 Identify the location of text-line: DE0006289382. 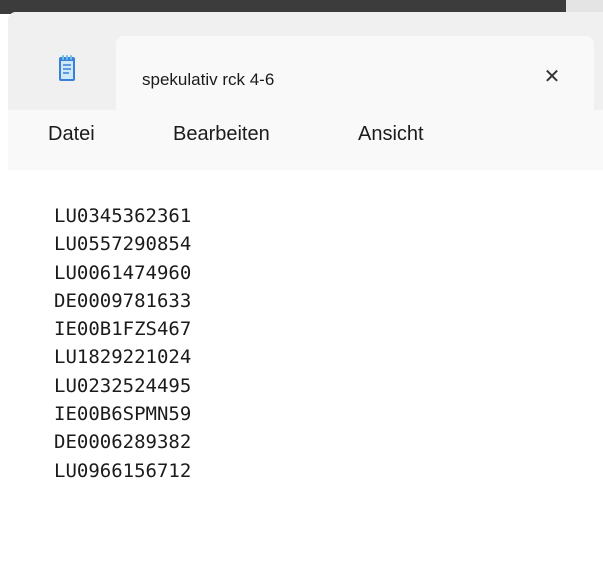
(123, 442).